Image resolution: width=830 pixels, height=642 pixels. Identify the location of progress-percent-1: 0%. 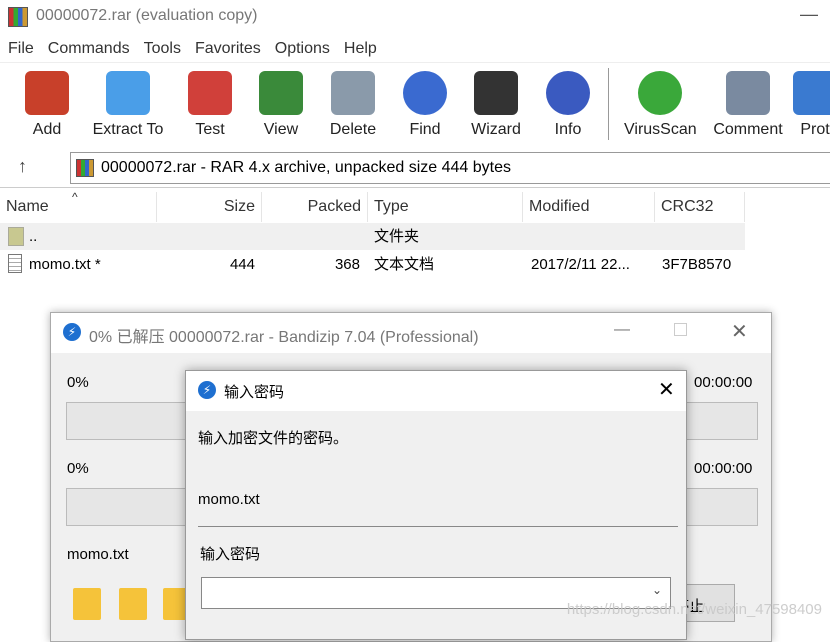
(78, 382).